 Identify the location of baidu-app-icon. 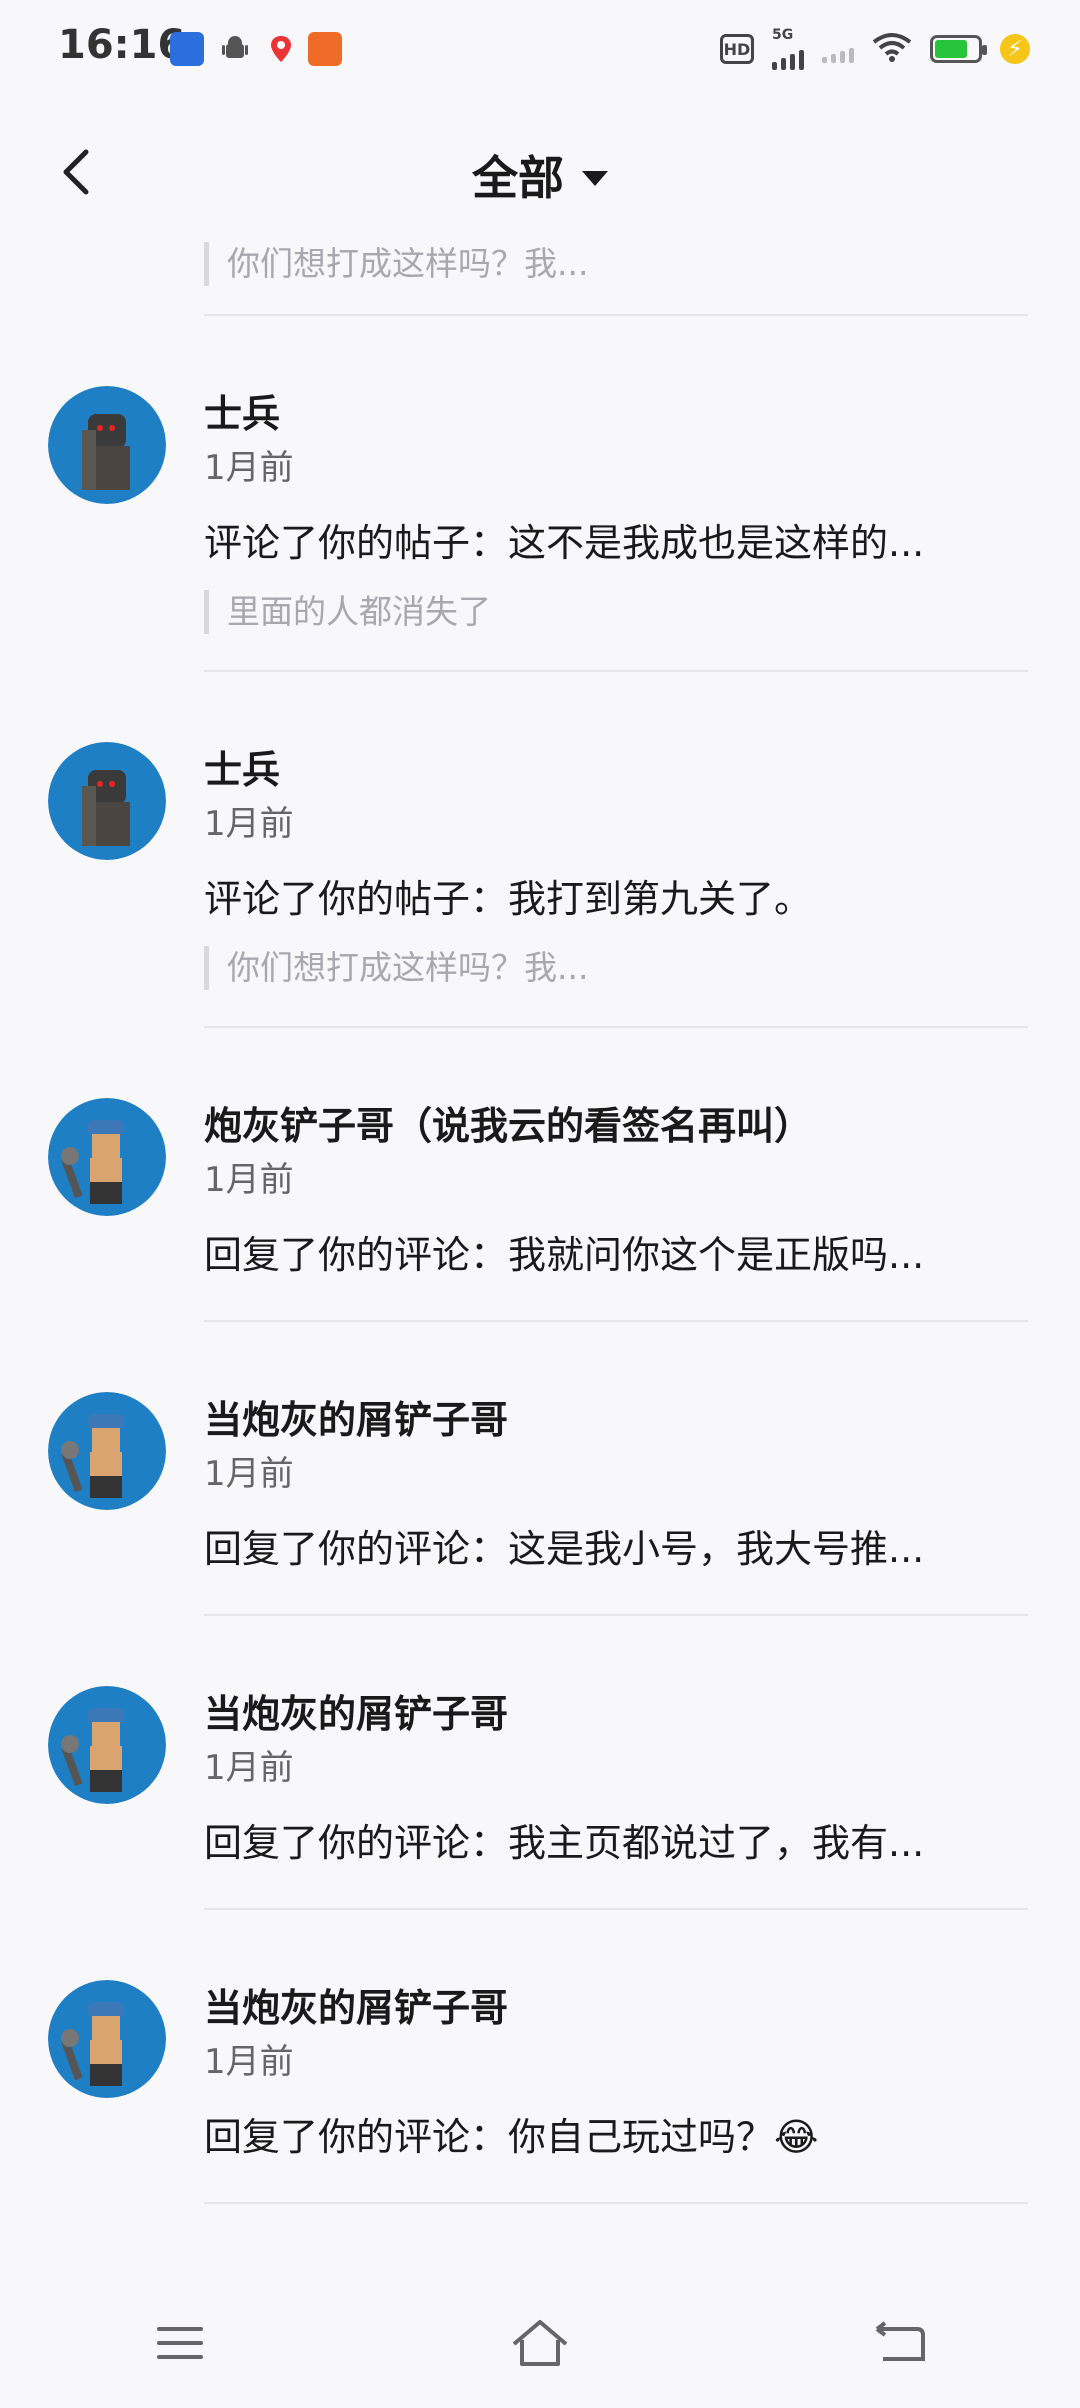
(187, 49).